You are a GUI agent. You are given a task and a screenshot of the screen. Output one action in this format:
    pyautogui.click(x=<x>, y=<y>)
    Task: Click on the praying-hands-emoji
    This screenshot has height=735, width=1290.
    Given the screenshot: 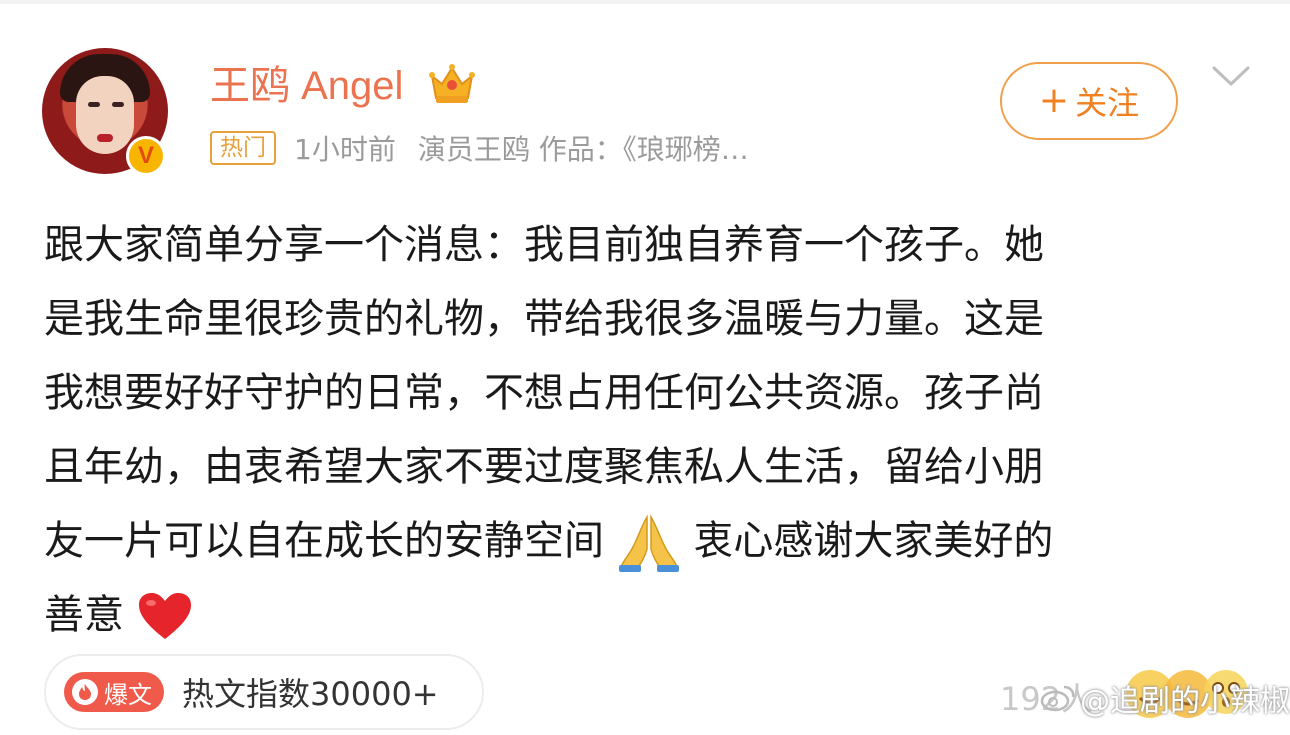 What is the action you would take?
    pyautogui.click(x=648, y=543)
    